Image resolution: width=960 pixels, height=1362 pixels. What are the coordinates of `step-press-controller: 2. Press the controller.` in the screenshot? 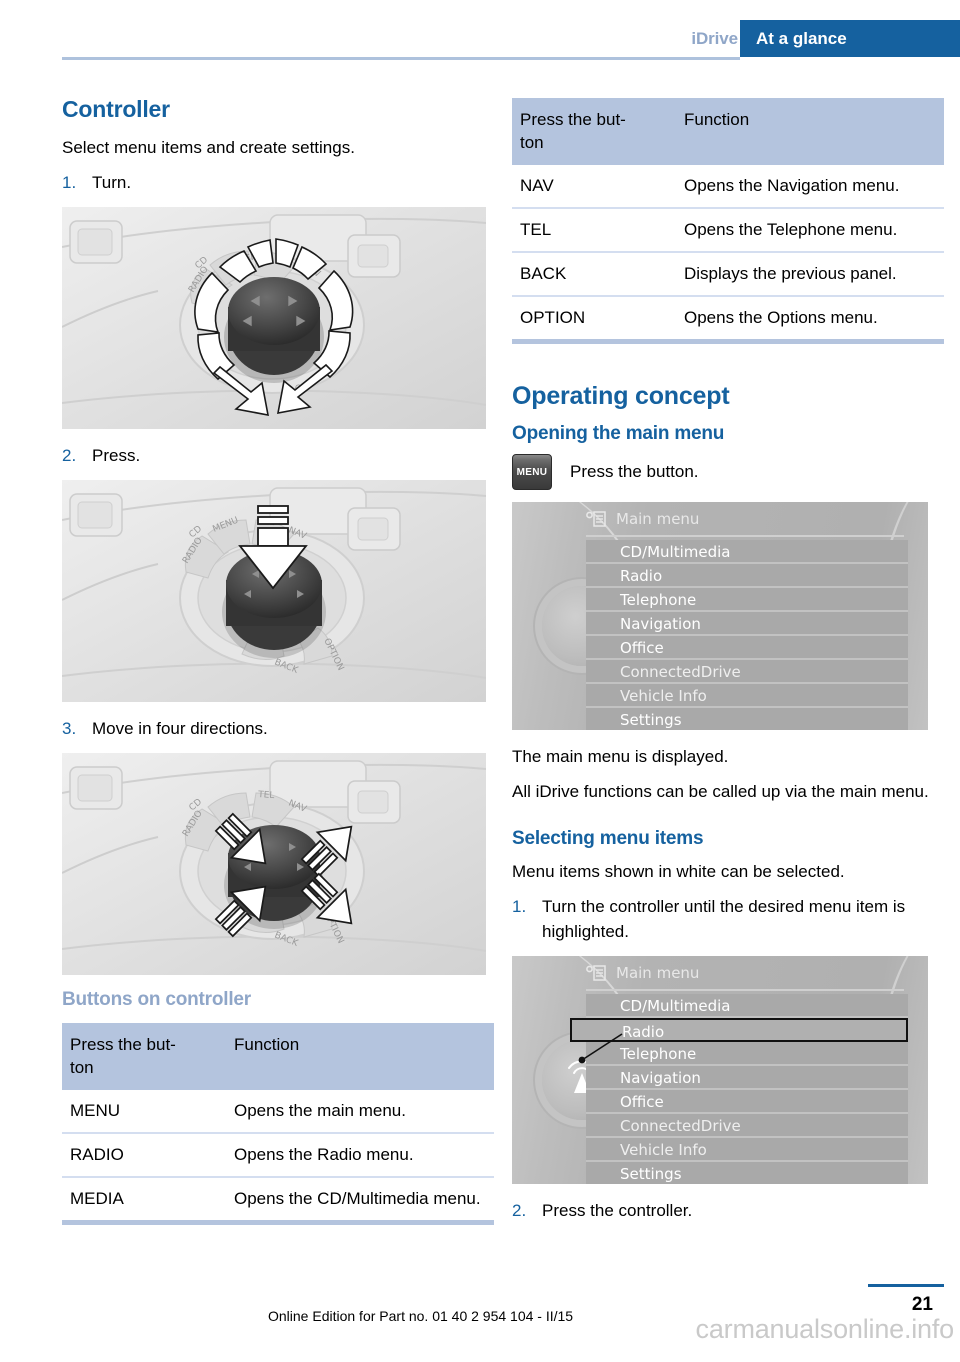 It's located at (728, 1210).